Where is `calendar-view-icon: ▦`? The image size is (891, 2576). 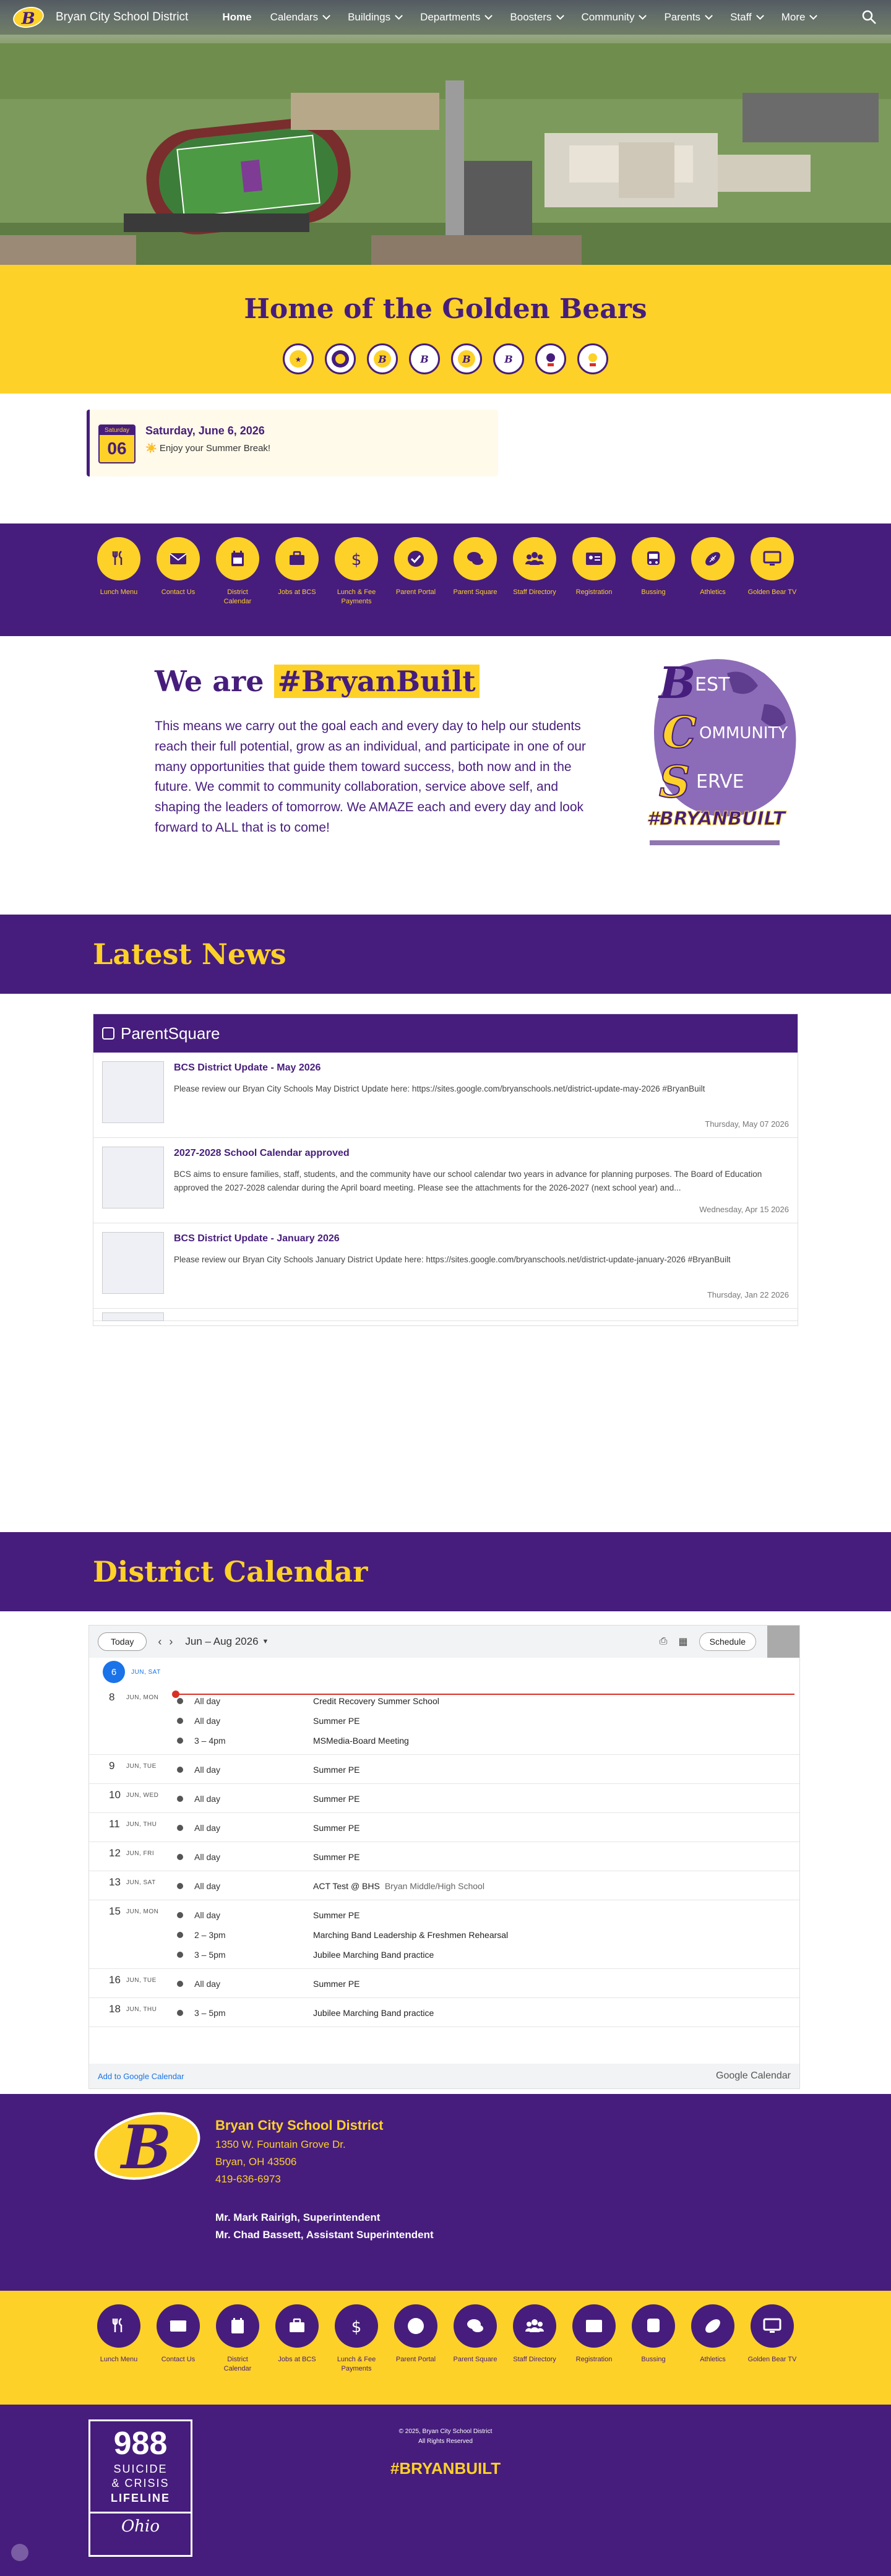
calendar-view-icon: ▦ is located at coordinates (682, 1641).